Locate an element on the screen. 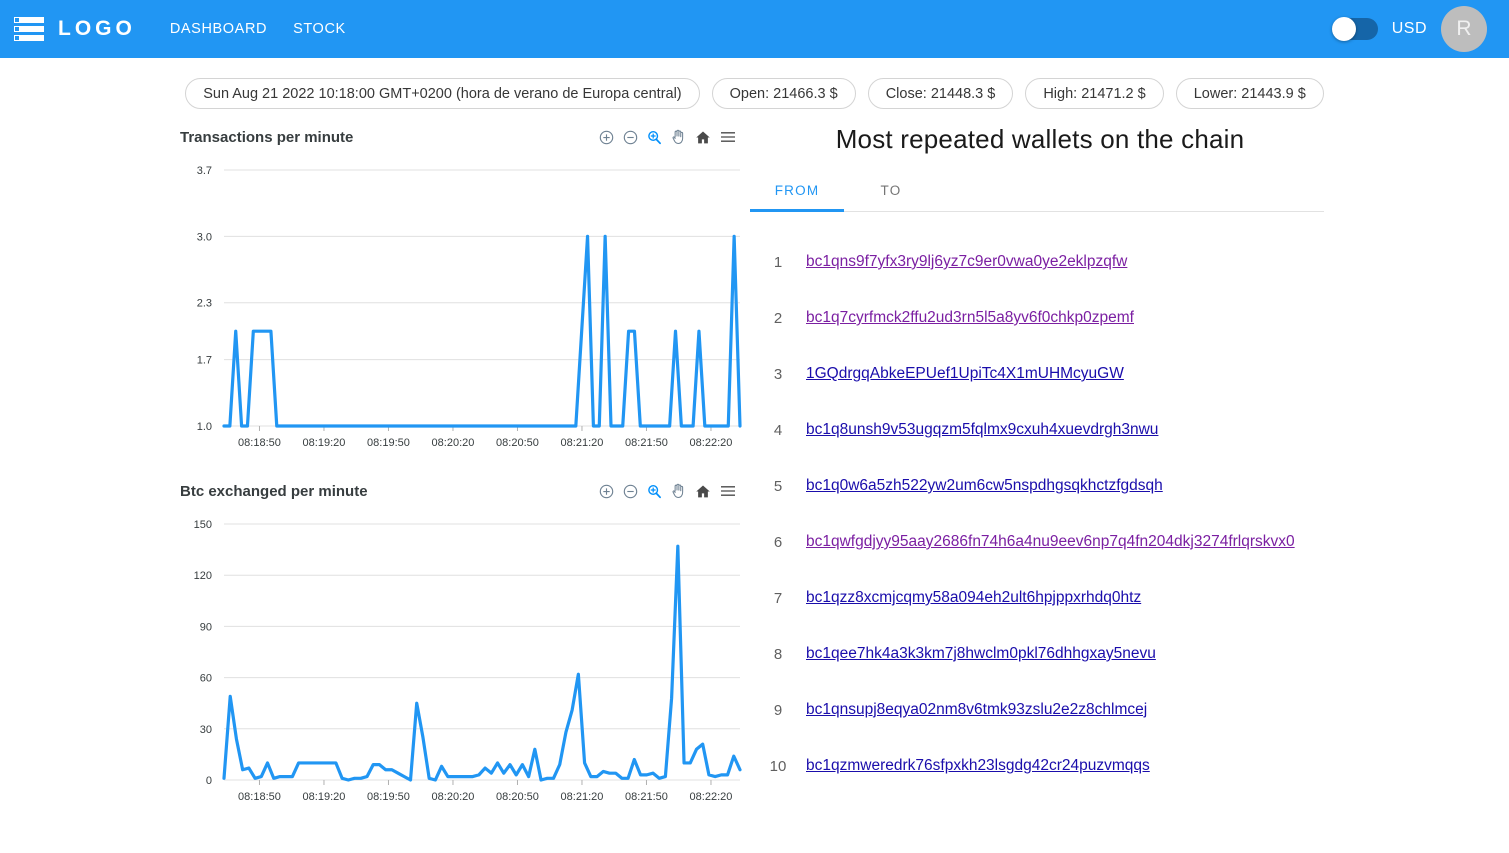 The height and width of the screenshot is (853, 1509). avatar: R is located at coordinates (1464, 29).